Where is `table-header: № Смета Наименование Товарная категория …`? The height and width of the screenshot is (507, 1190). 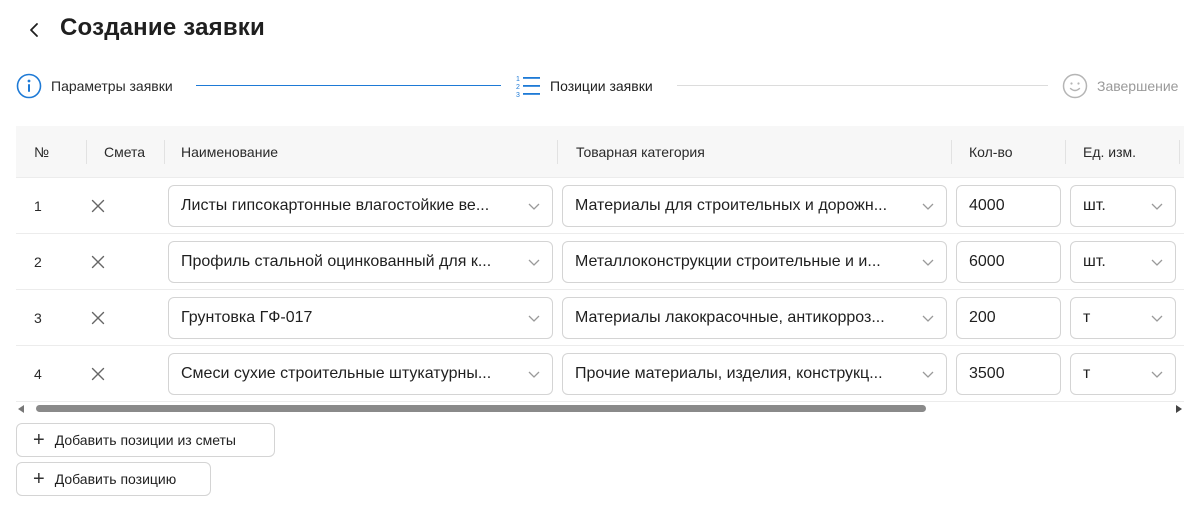
table-header: № Смета Наименование Товарная категория … is located at coordinates (600, 152).